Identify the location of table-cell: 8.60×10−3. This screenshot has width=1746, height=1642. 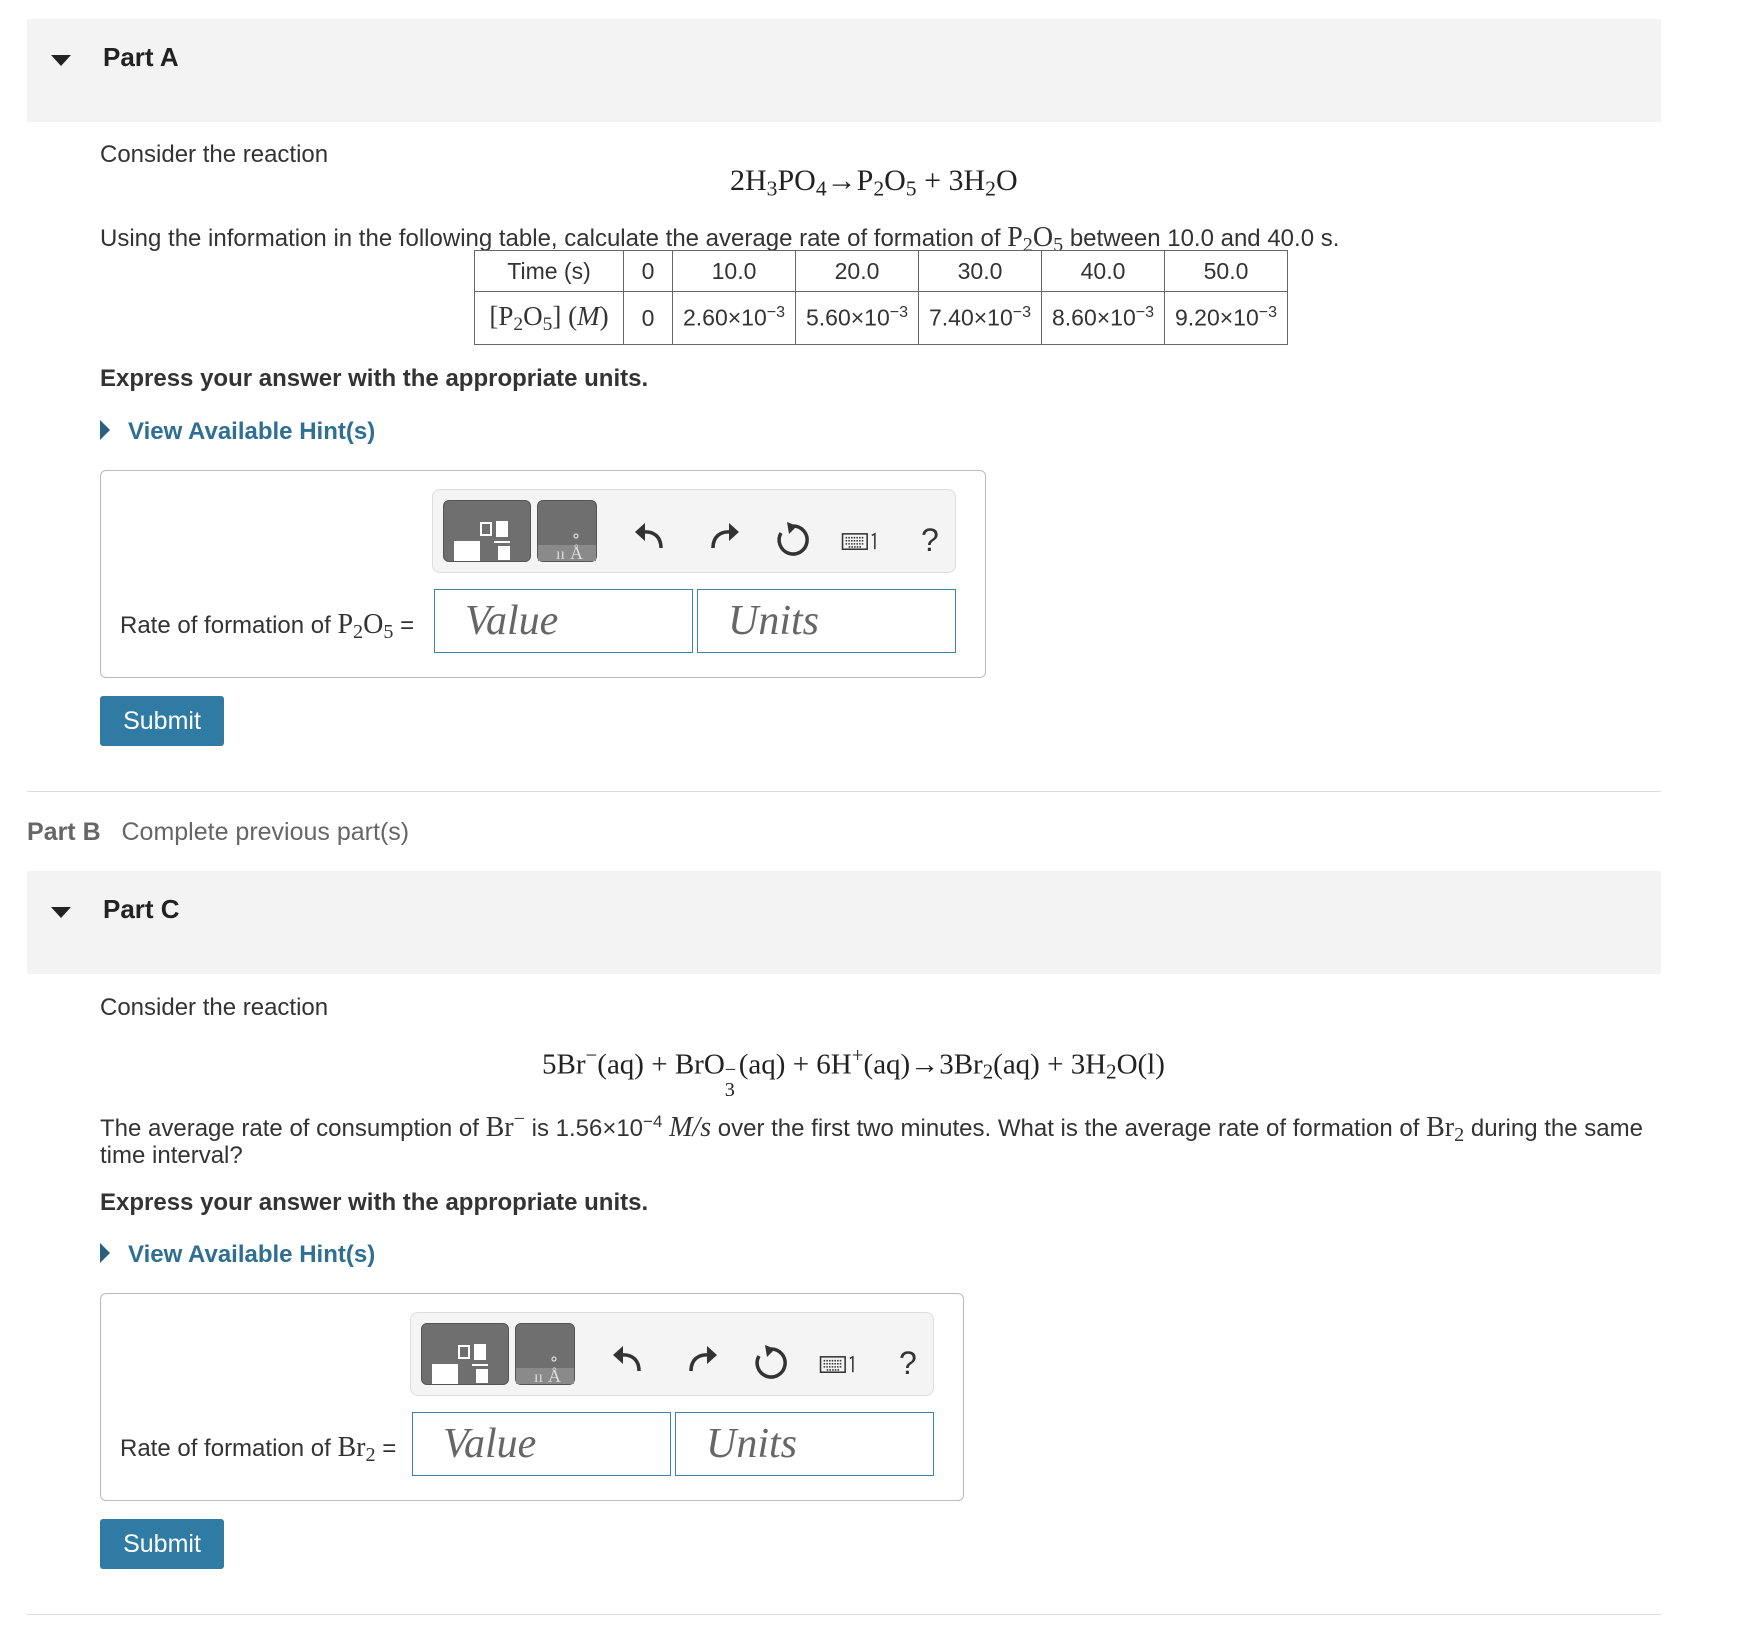
(1103, 318).